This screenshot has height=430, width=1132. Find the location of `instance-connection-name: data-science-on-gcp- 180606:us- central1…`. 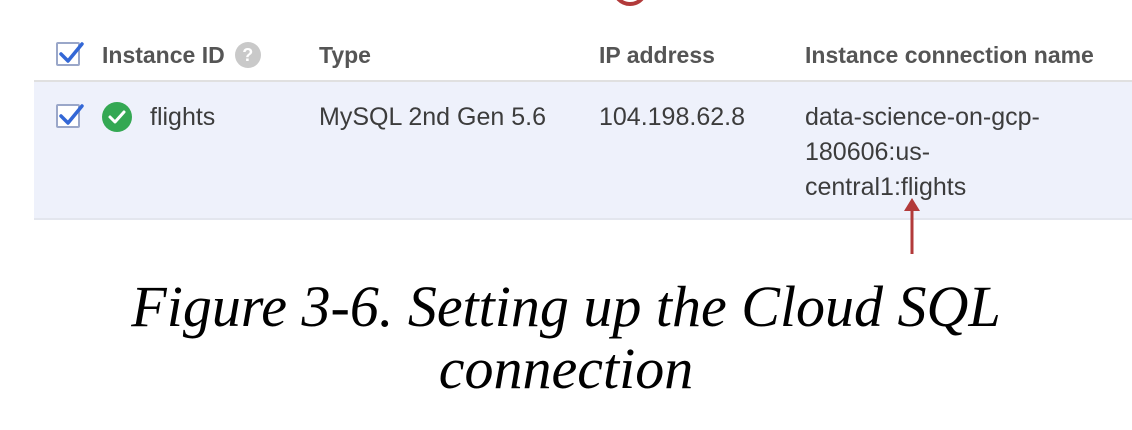

instance-connection-name: data-science-on-gcp- 180606:us- central1… is located at coordinates (922, 152).